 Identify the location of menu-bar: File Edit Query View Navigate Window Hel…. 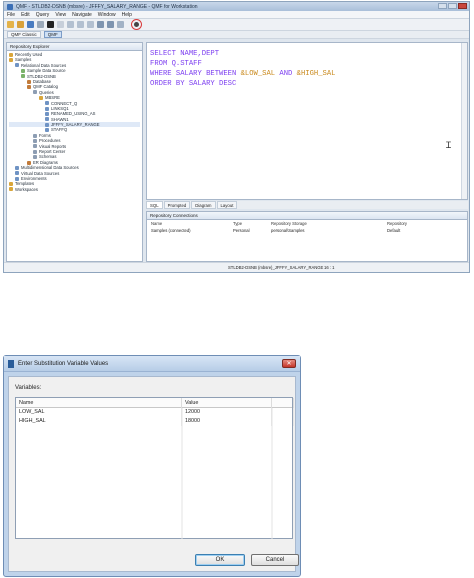
(236, 15).